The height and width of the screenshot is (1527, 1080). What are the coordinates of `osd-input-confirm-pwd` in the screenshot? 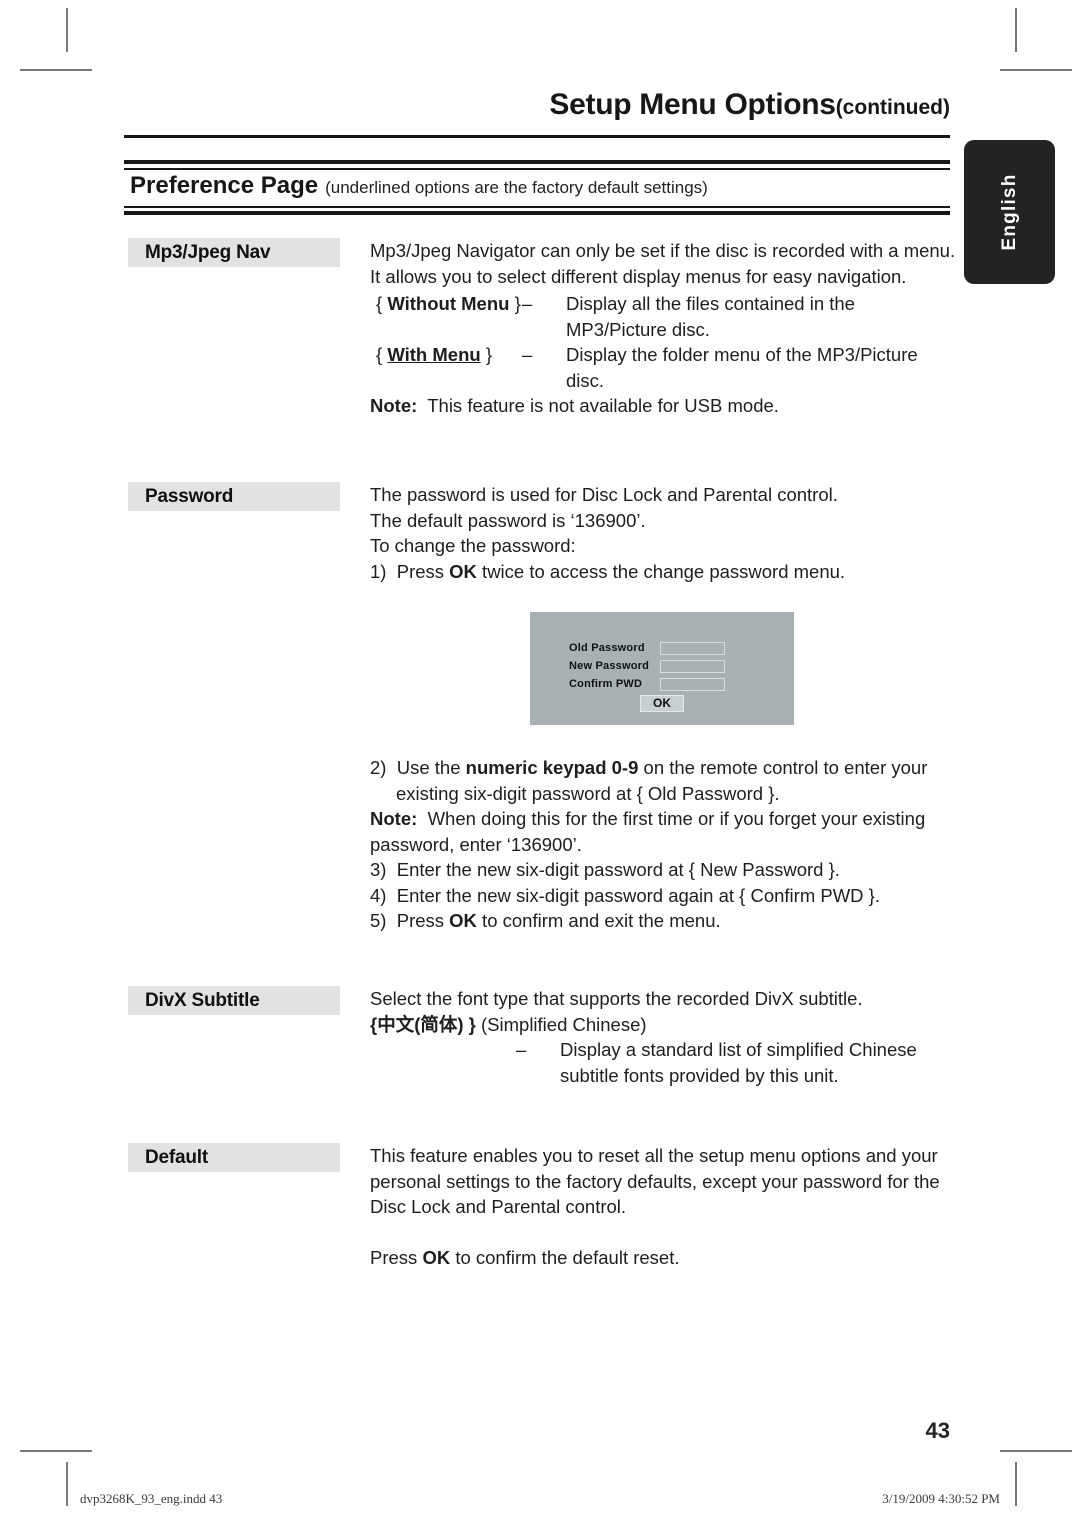 It's located at (692, 684).